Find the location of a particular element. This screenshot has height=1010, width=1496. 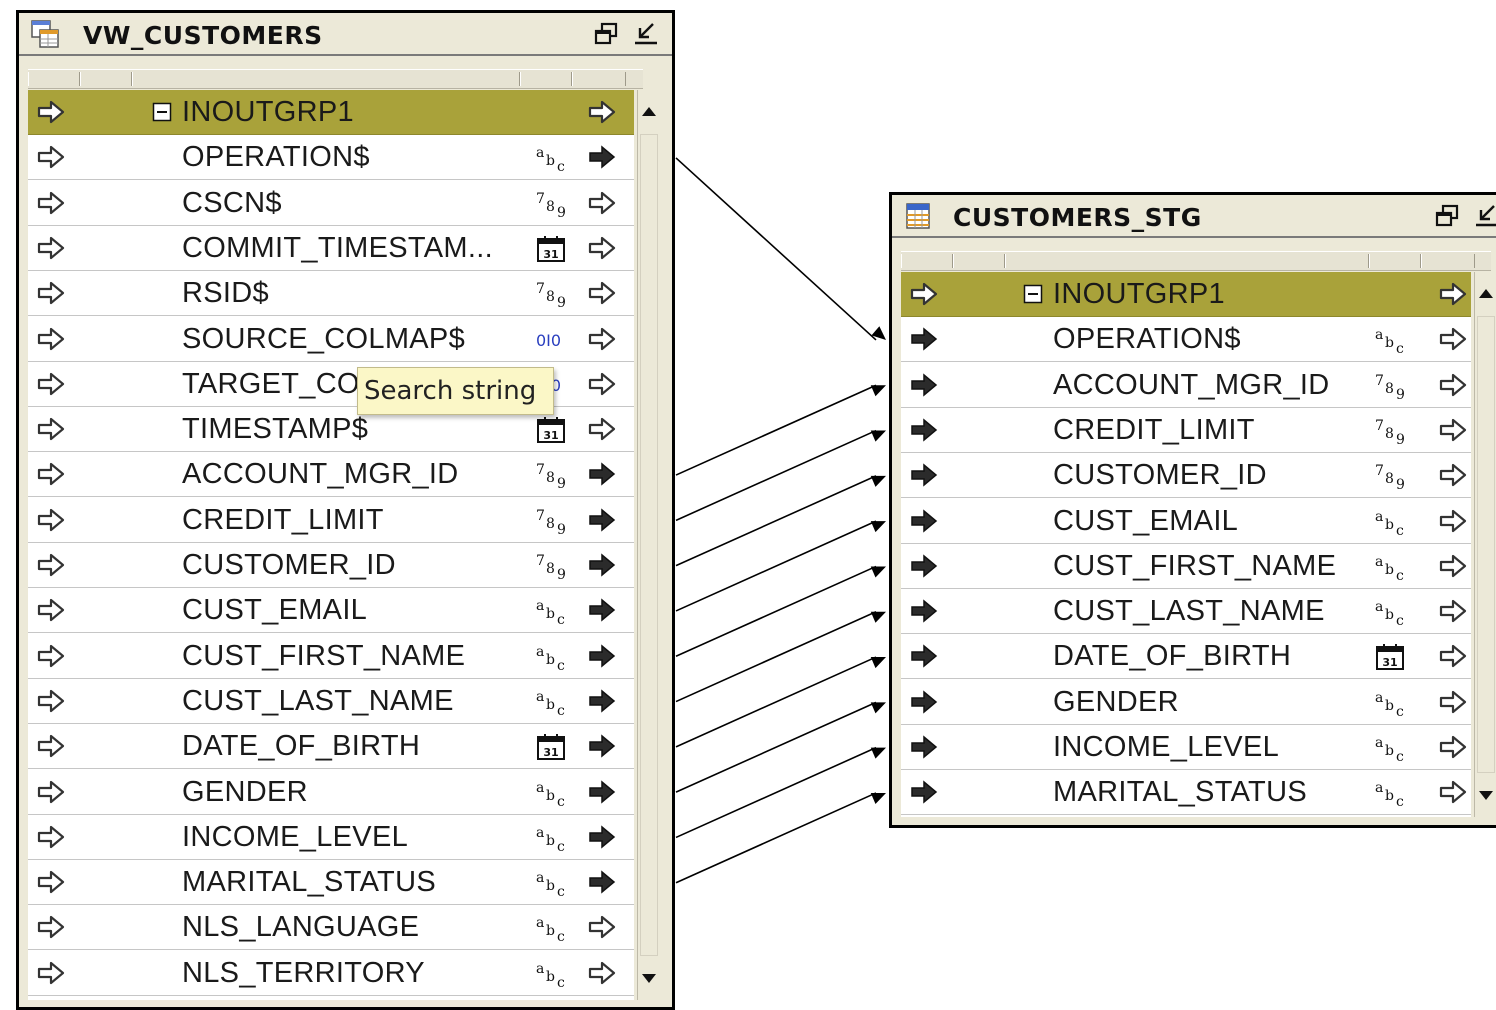

tooltip: Search string is located at coordinates (455, 391).